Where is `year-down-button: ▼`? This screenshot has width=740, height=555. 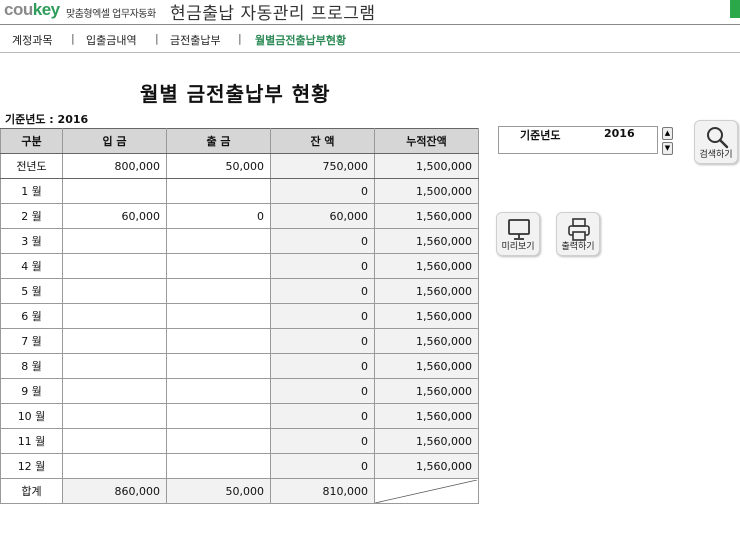 year-down-button: ▼ is located at coordinates (667, 148).